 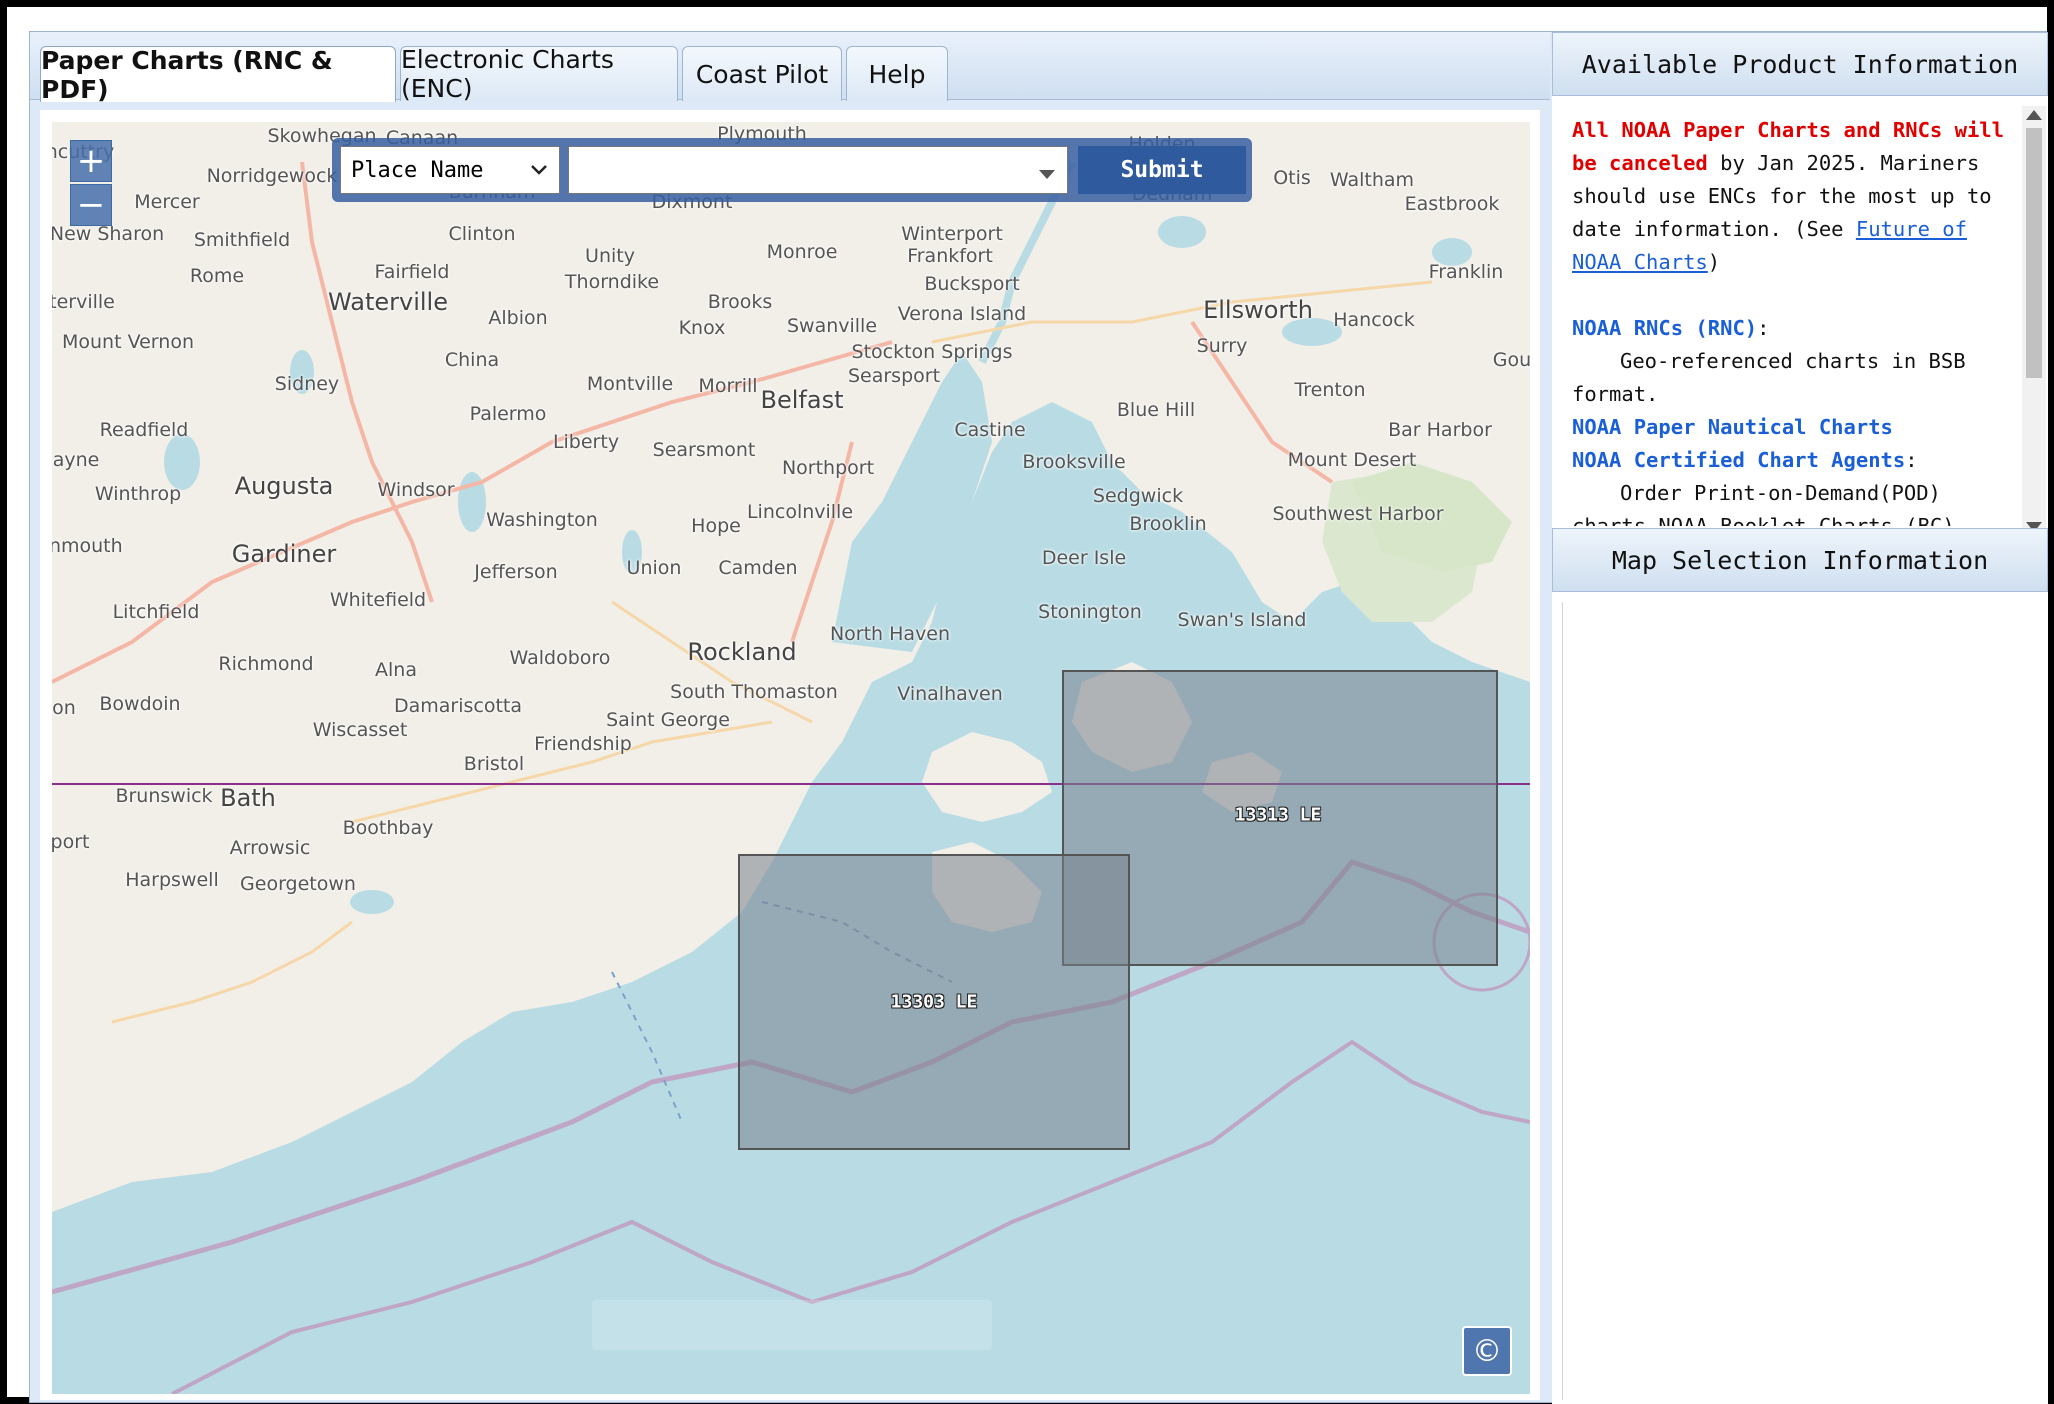 What do you see at coordinates (1162, 170) in the screenshot?
I see `submit-button: Submit` at bounding box center [1162, 170].